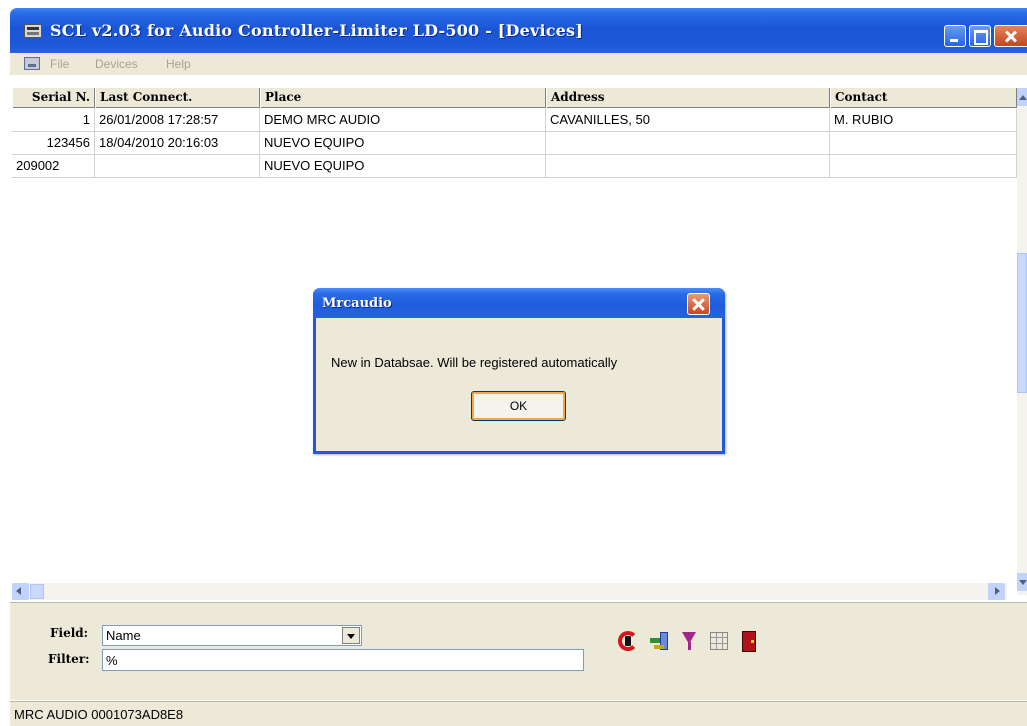 The image size is (1027, 726). Describe the element at coordinates (1022, 323) in the screenshot. I see `vertical-scroll-thumb` at that location.